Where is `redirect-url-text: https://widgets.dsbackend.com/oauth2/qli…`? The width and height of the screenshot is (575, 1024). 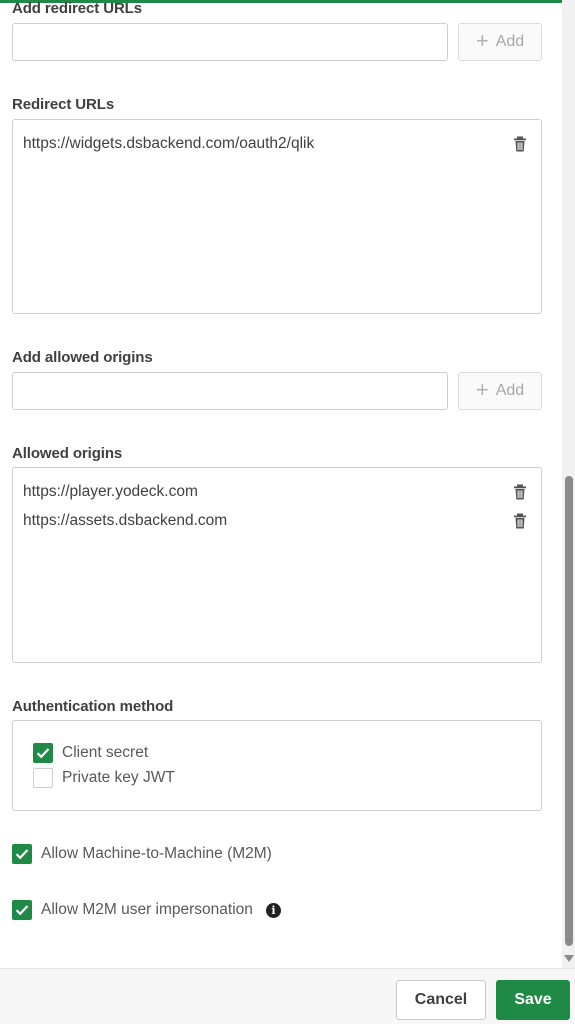
redirect-url-text: https://widgets.dsbackend.com/oauth2/qli… is located at coordinates (169, 143).